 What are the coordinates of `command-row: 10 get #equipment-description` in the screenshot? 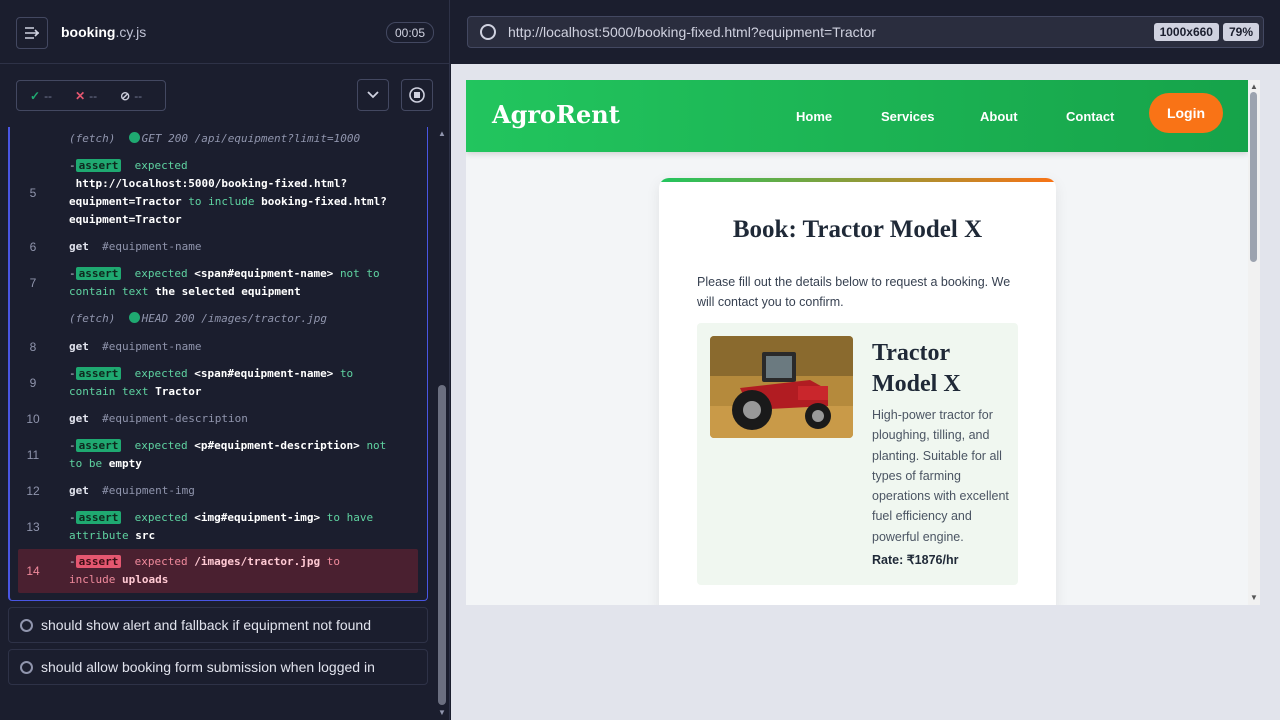 It's located at (218, 419).